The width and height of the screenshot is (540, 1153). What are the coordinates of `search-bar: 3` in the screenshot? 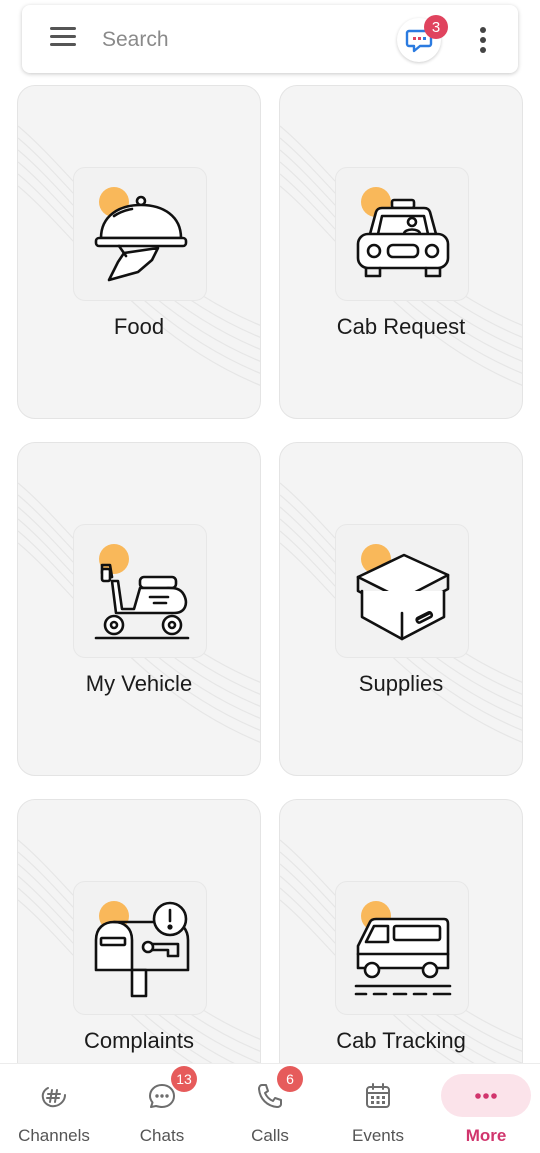 It's located at (270, 39).